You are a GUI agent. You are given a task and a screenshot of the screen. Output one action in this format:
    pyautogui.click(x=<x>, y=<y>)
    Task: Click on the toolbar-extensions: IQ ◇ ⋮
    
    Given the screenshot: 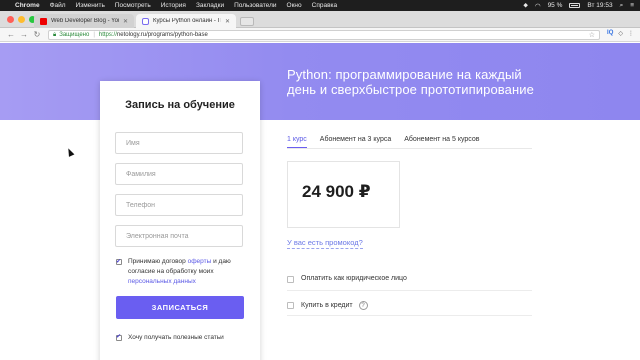 What is the action you would take?
    pyautogui.click(x=620, y=33)
    